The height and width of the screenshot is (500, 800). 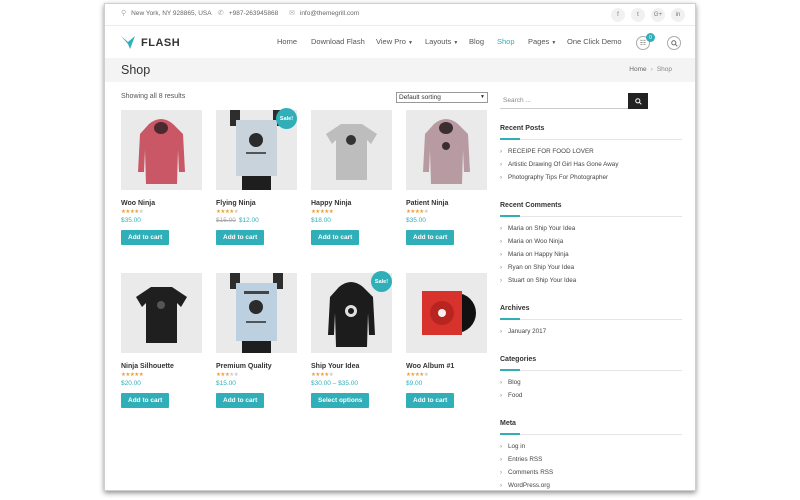 What do you see at coordinates (446, 203) in the screenshot?
I see `product-name: Patient Ninja` at bounding box center [446, 203].